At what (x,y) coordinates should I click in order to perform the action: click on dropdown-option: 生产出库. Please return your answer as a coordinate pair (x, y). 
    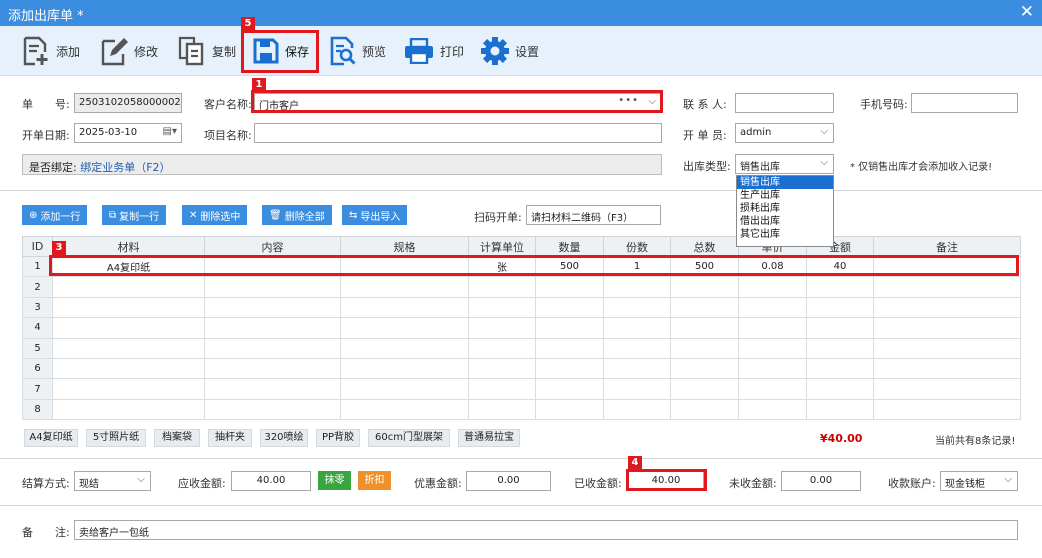
    Looking at the image, I should click on (785, 195).